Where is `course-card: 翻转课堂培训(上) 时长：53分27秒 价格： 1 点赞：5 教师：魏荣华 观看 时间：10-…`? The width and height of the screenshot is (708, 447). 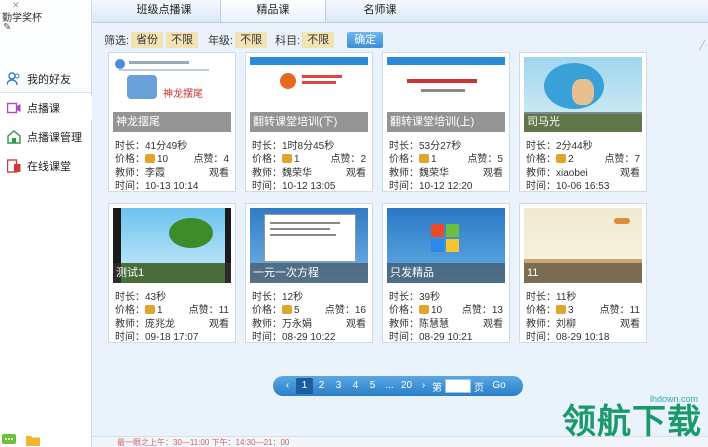 course-card: 翻转课堂培训(上) 时长：53分27秒 价格： 1 点赞：5 教师：魏荣华 观看 时间：10-… is located at coordinates (446, 122).